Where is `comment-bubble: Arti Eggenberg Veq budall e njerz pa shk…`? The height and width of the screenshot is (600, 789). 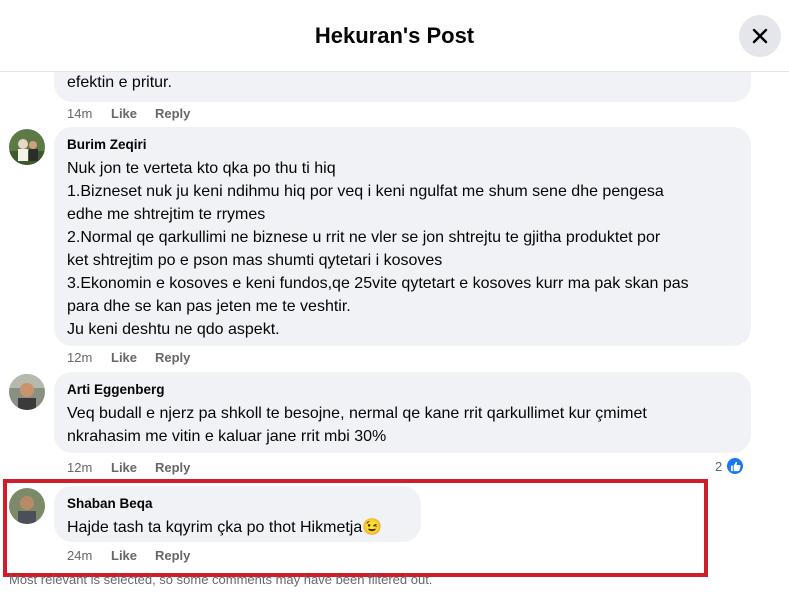
comment-bubble: Arti Eggenberg Veq budall e njerz pa shk… is located at coordinates (402, 412).